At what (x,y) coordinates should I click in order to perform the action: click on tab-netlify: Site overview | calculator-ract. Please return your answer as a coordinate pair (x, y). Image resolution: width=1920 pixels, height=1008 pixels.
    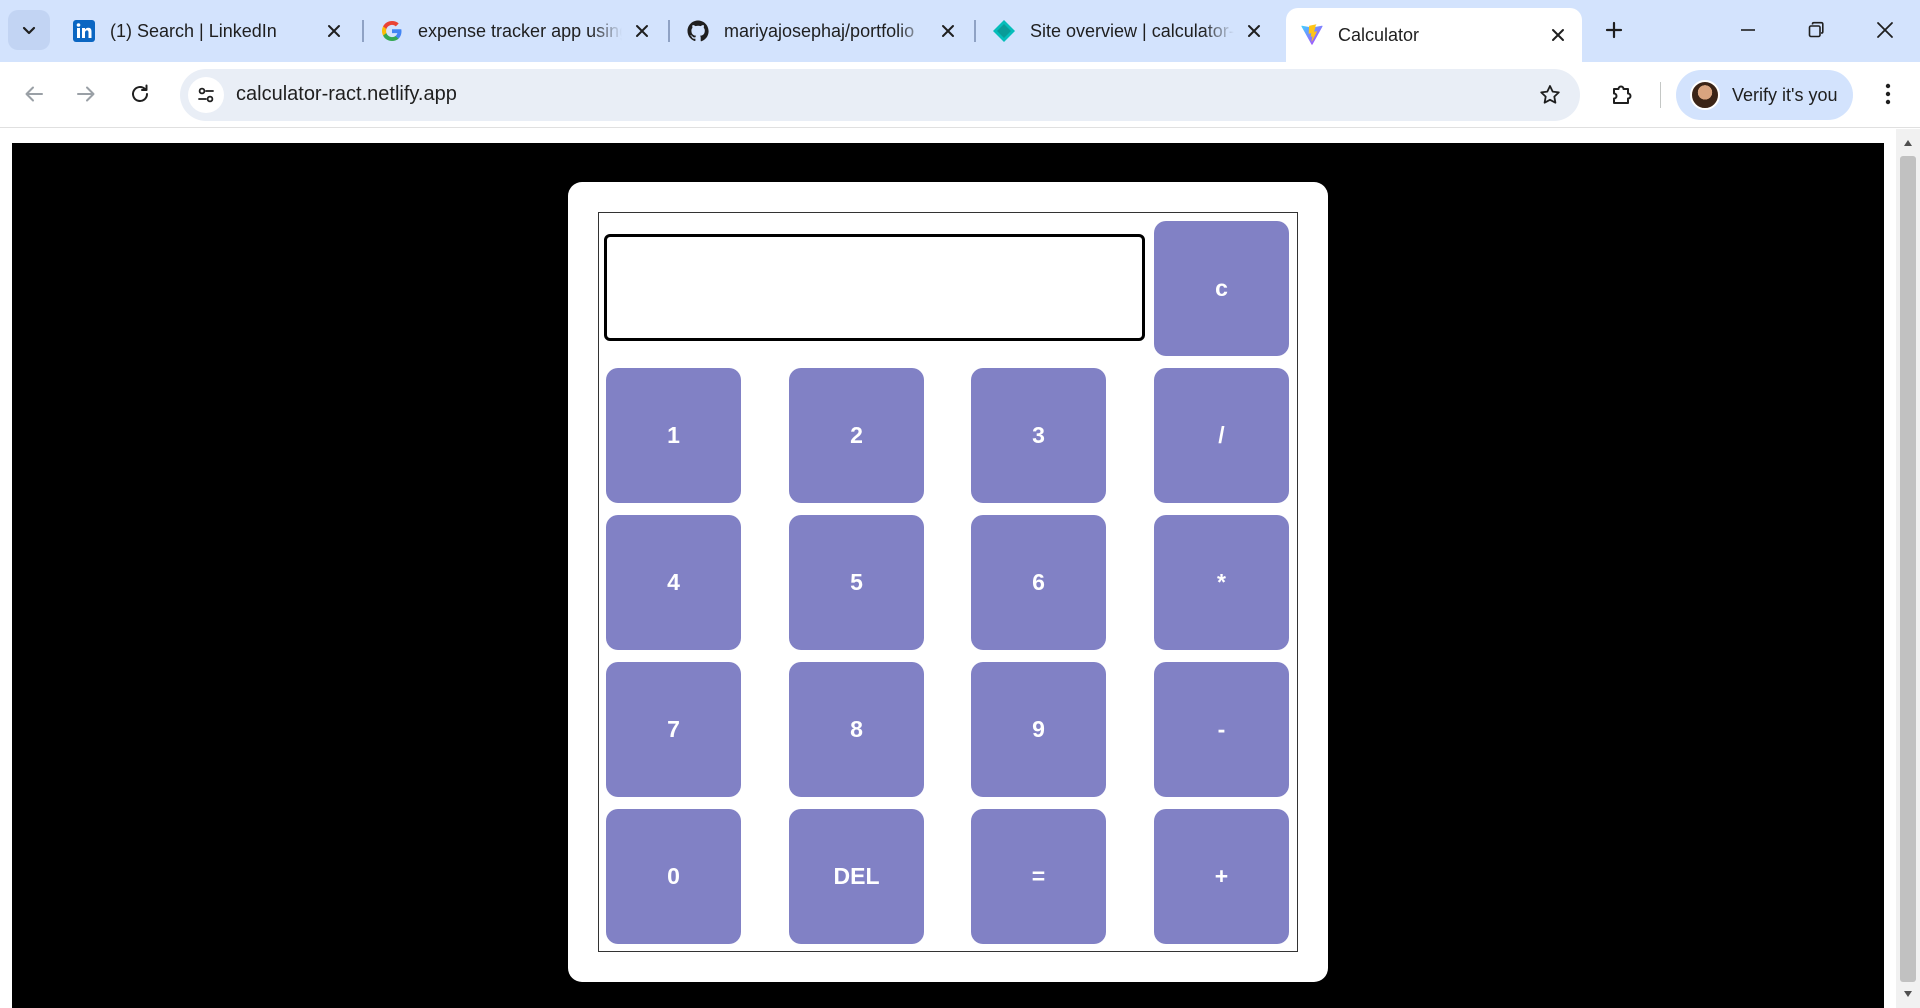
    Looking at the image, I should click on (1128, 31).